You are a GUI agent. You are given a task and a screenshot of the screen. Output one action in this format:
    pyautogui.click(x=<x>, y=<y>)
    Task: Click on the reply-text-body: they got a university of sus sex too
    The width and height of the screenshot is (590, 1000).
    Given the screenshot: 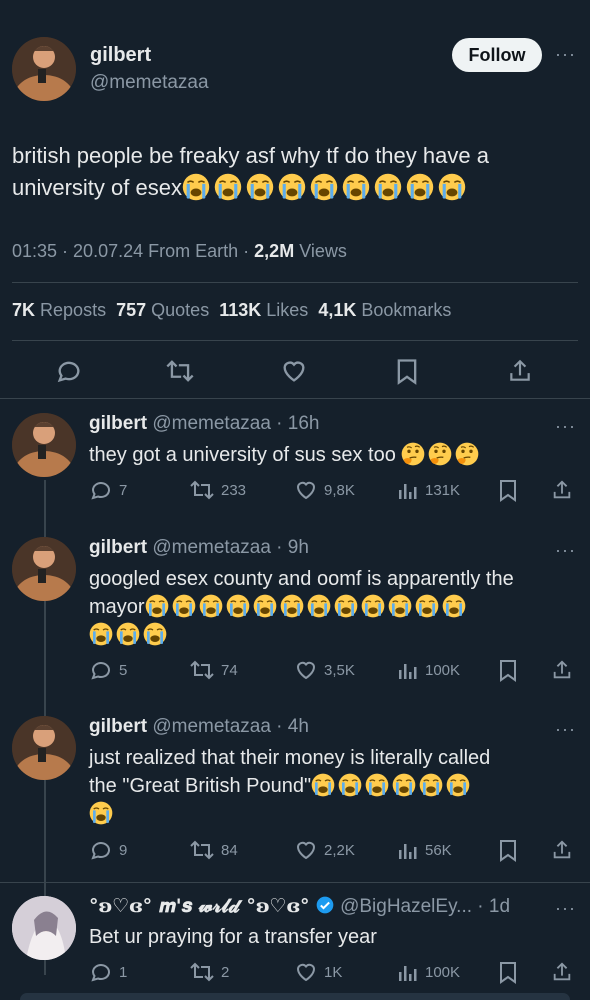 What is the action you would take?
    pyautogui.click(x=242, y=455)
    